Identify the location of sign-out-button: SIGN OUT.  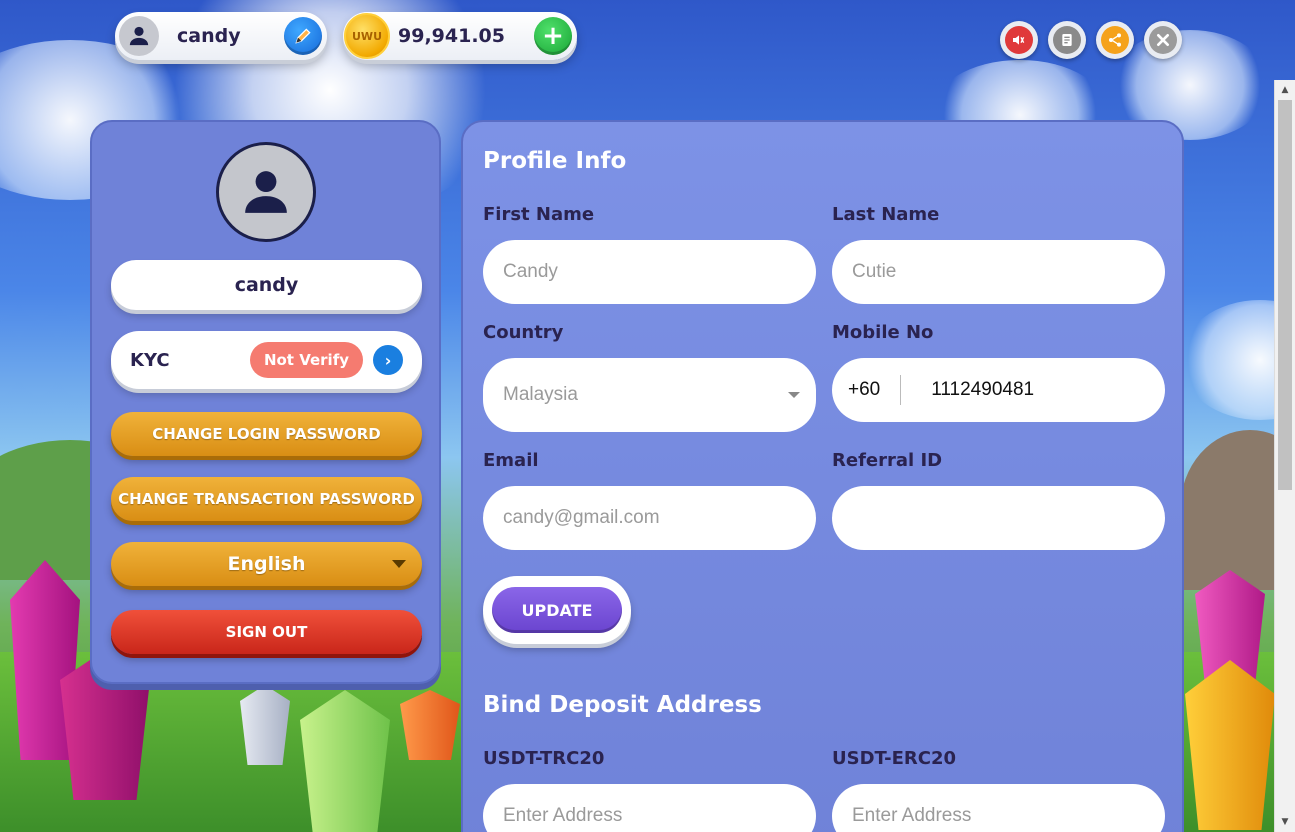
(266, 632).